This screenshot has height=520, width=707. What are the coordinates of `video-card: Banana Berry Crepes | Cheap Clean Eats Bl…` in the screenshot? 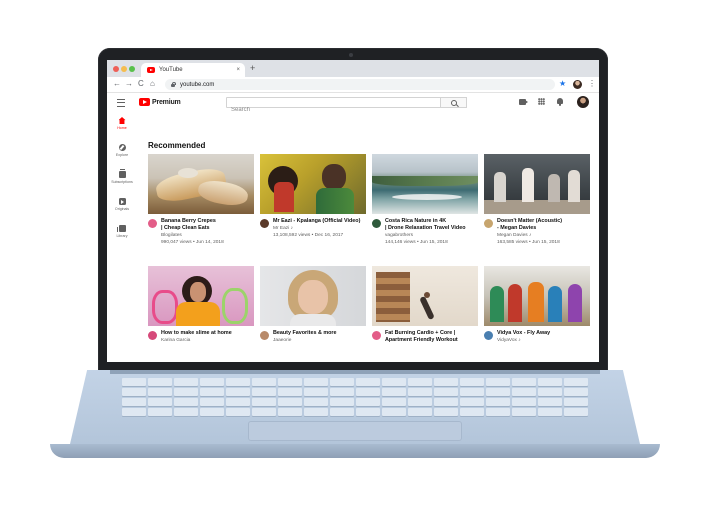 It's located at (201, 199).